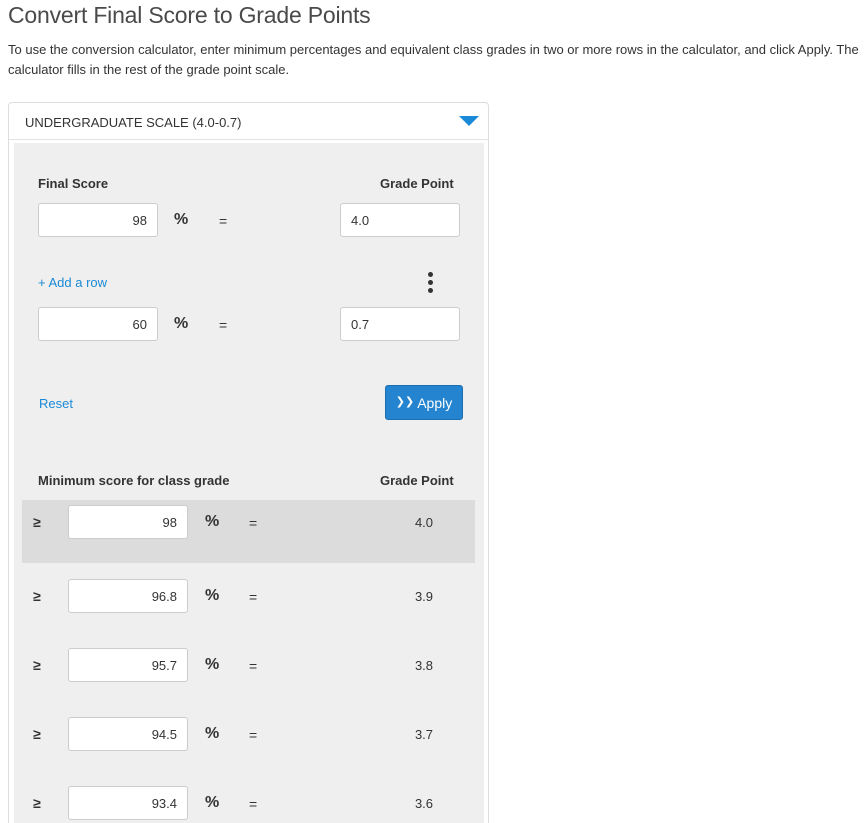 This screenshot has height=823, width=868. What do you see at coordinates (134, 480) in the screenshot?
I see `min-score-header: Minimum score for class grade` at bounding box center [134, 480].